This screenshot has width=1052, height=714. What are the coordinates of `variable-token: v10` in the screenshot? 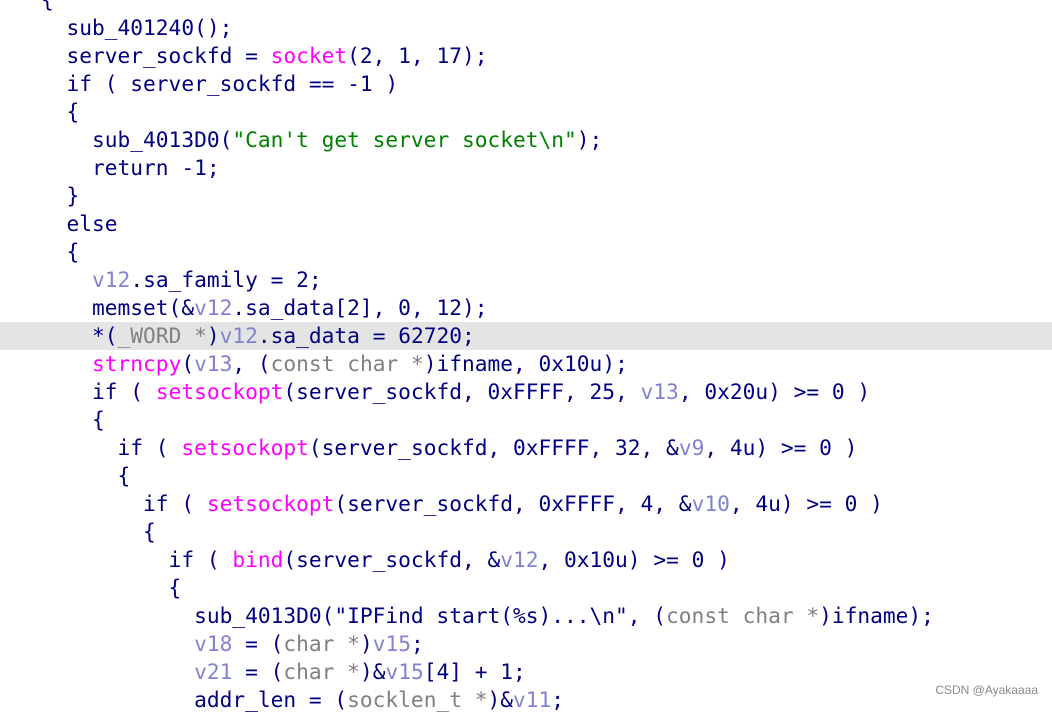 It's located at (710, 503).